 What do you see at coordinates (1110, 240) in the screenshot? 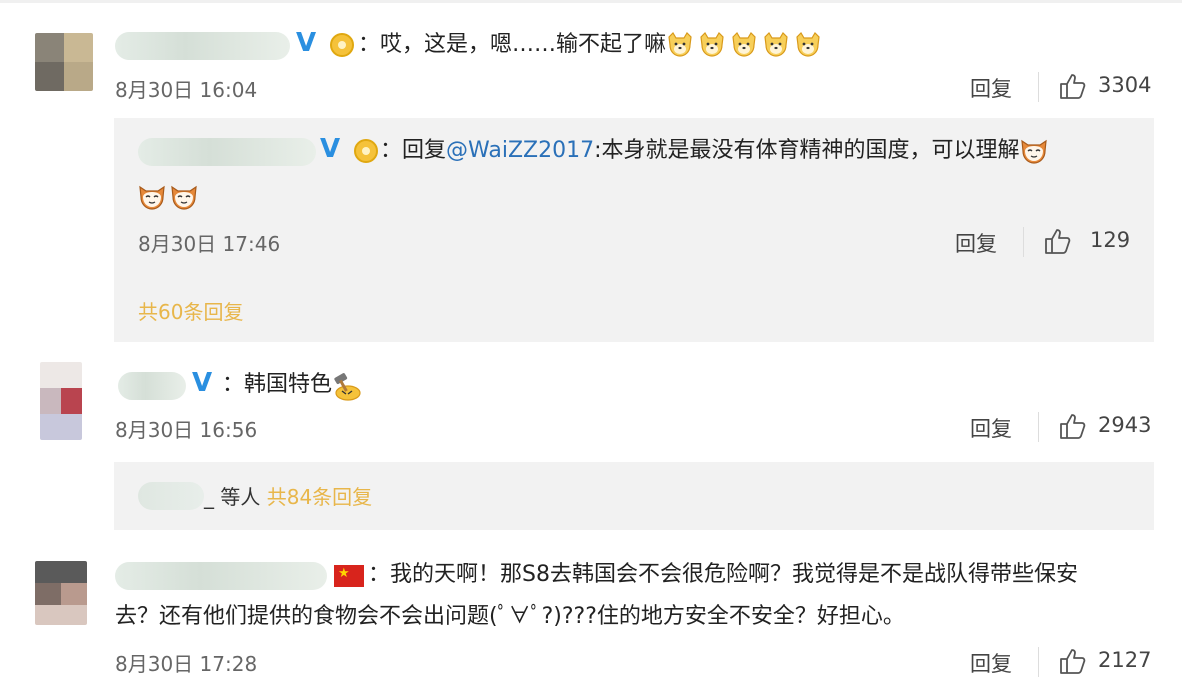
I see `like-count: 129` at bounding box center [1110, 240].